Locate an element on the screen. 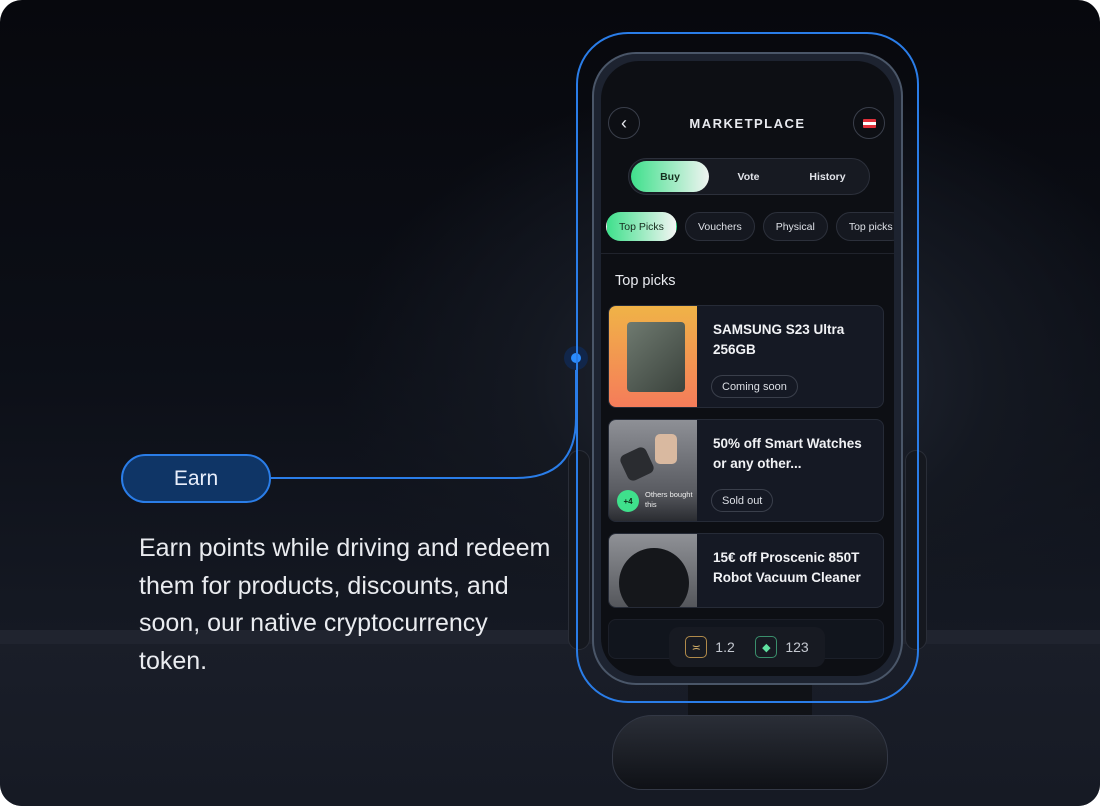 The width and height of the screenshot is (1100, 806). tab-vote: Vote is located at coordinates (748, 176).